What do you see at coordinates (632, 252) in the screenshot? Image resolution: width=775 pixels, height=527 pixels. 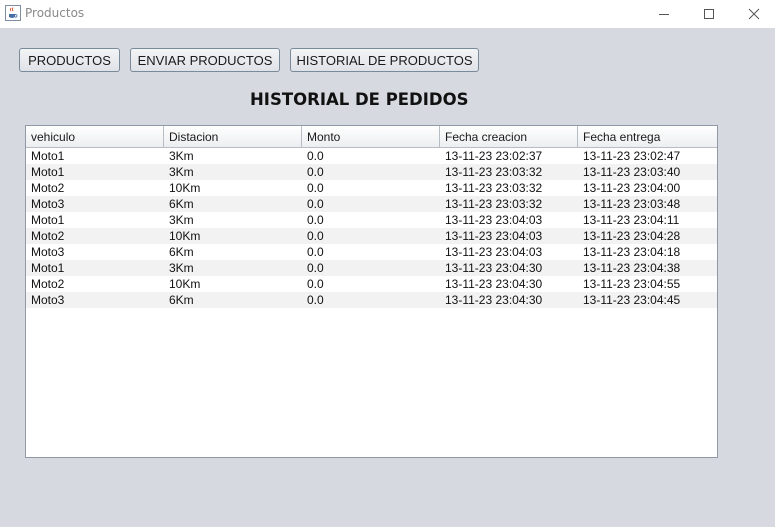 I see `cell-fecha-entrega: 13-11-23 23:04:18` at bounding box center [632, 252].